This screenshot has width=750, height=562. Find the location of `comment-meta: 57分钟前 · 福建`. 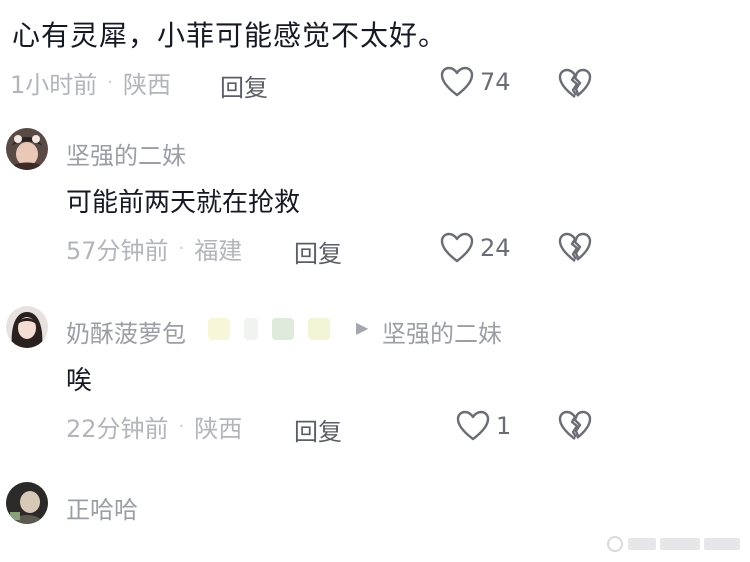

comment-meta: 57分钟前 · 福建 is located at coordinates (154, 248).